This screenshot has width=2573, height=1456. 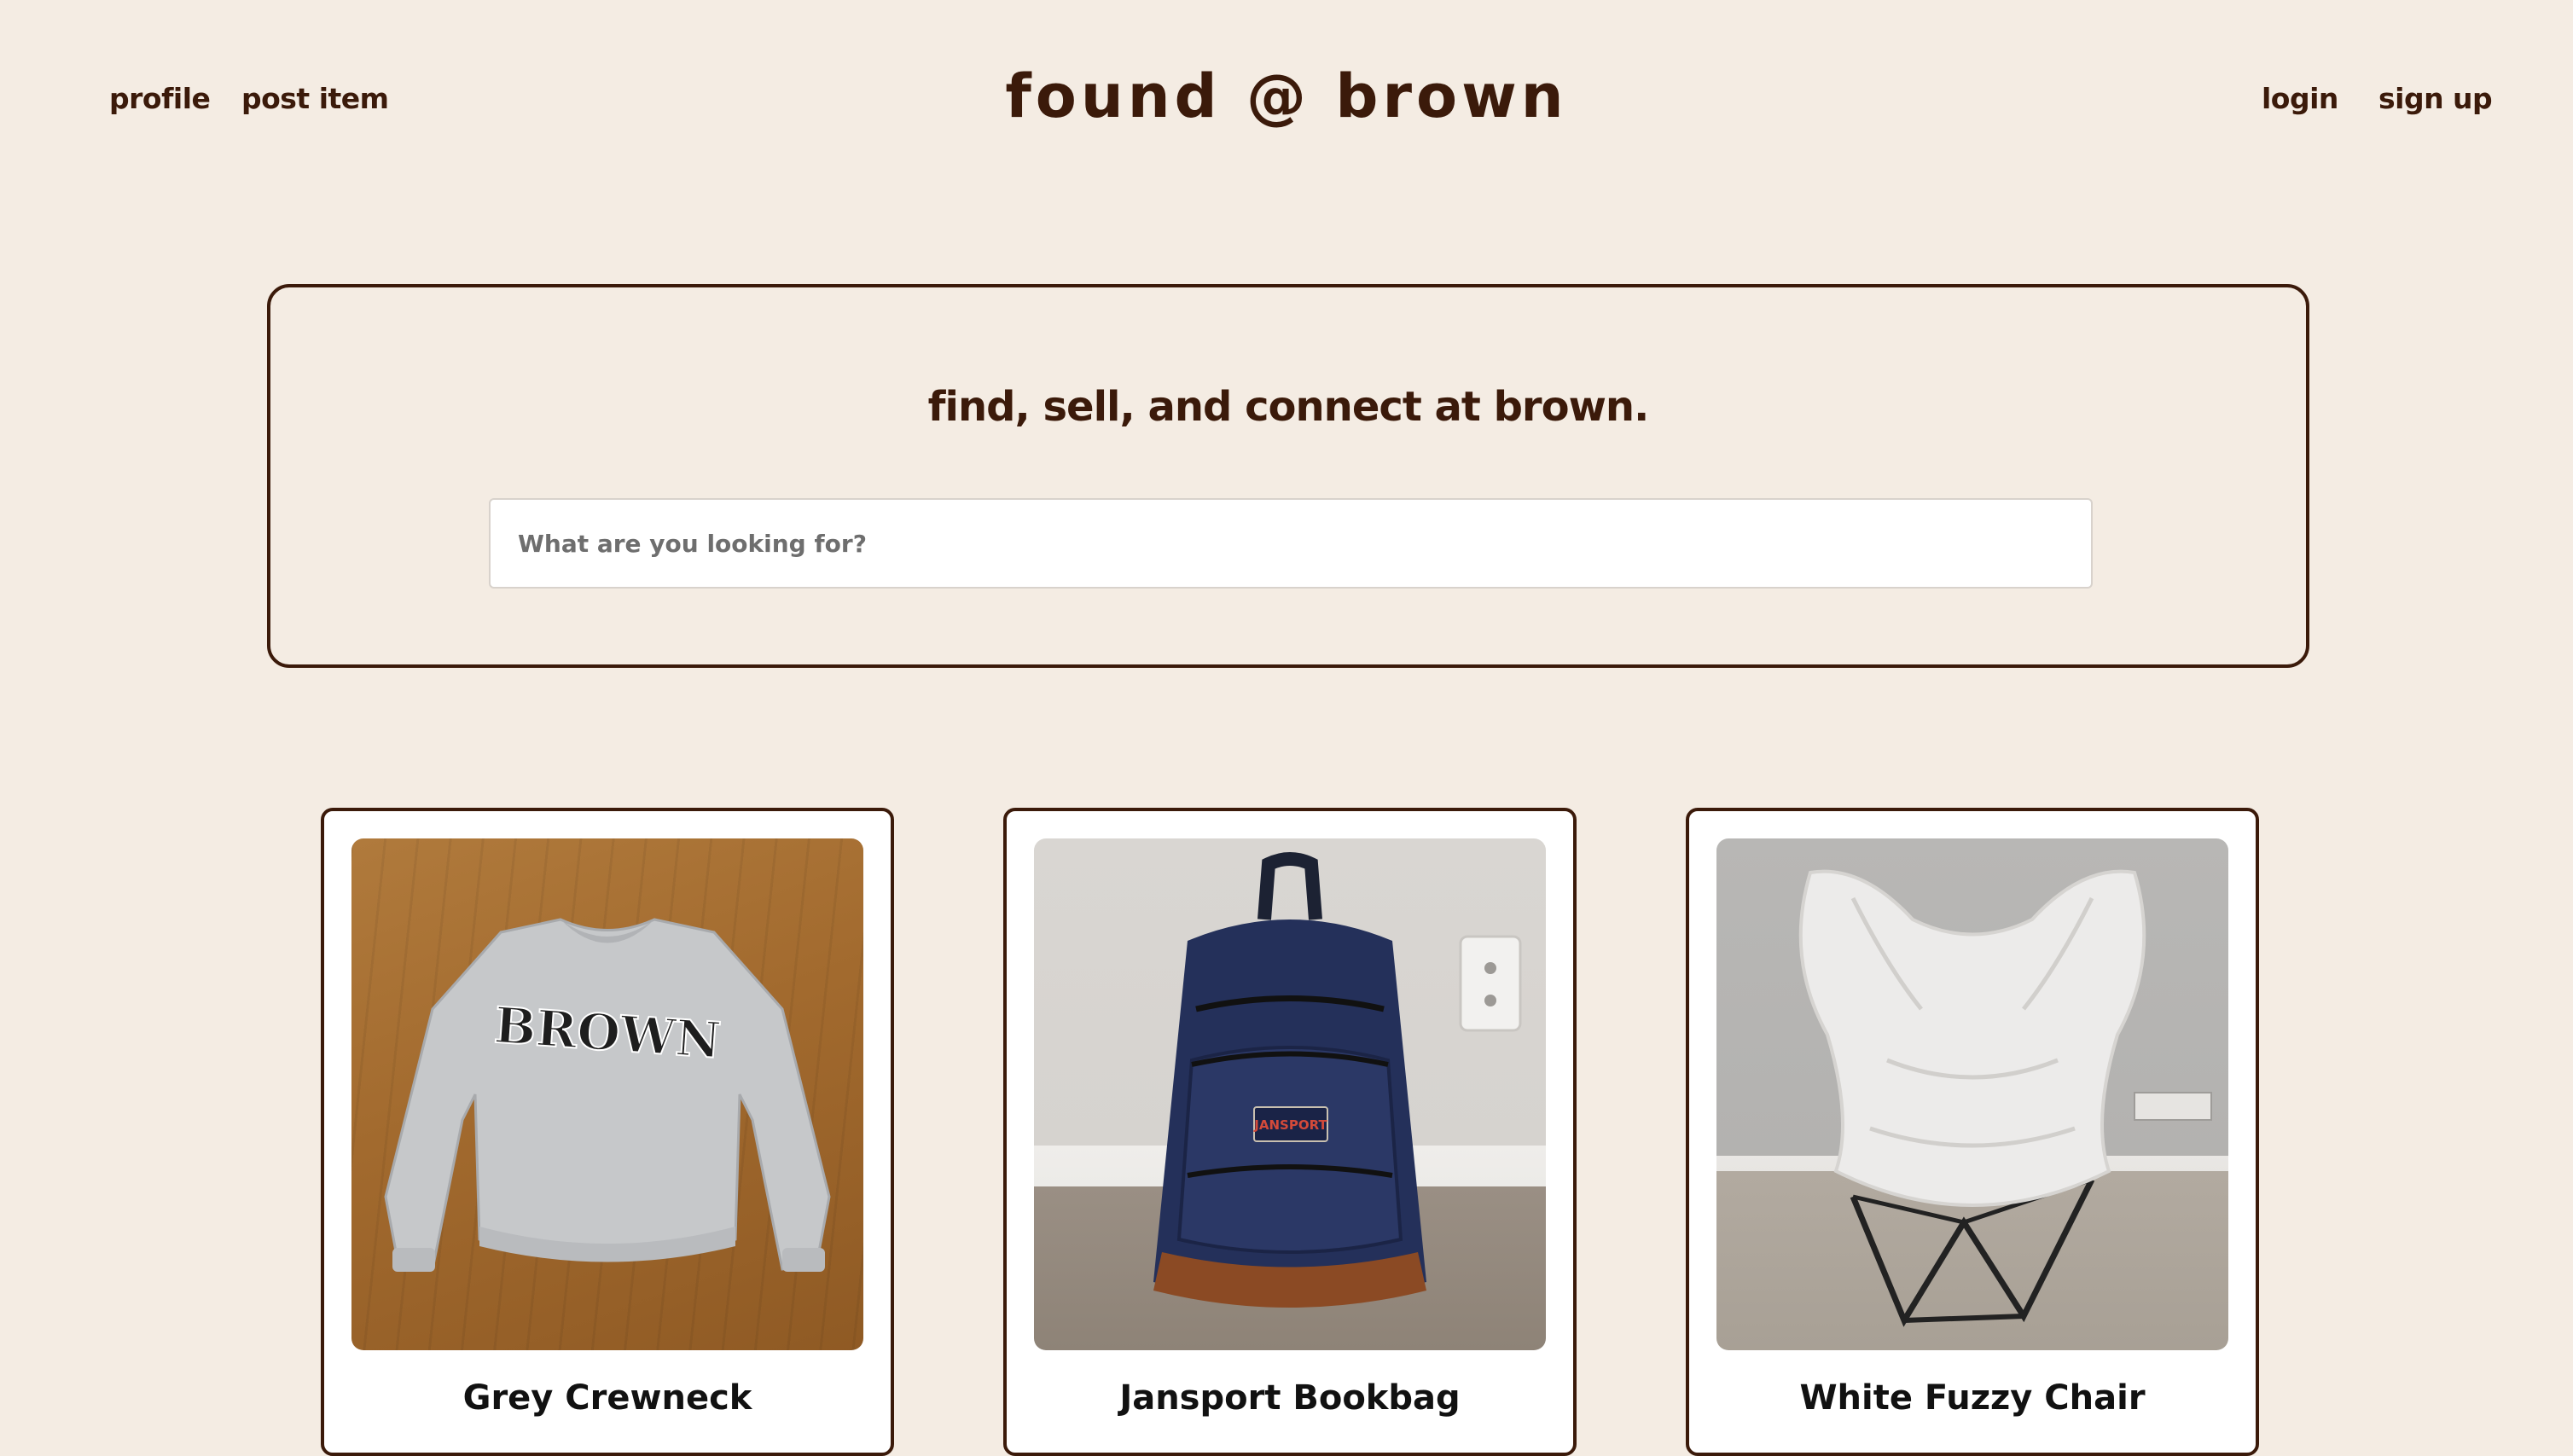 I want to click on listing-card: BROWN Grey Crewneck, so click(x=607, y=1132).